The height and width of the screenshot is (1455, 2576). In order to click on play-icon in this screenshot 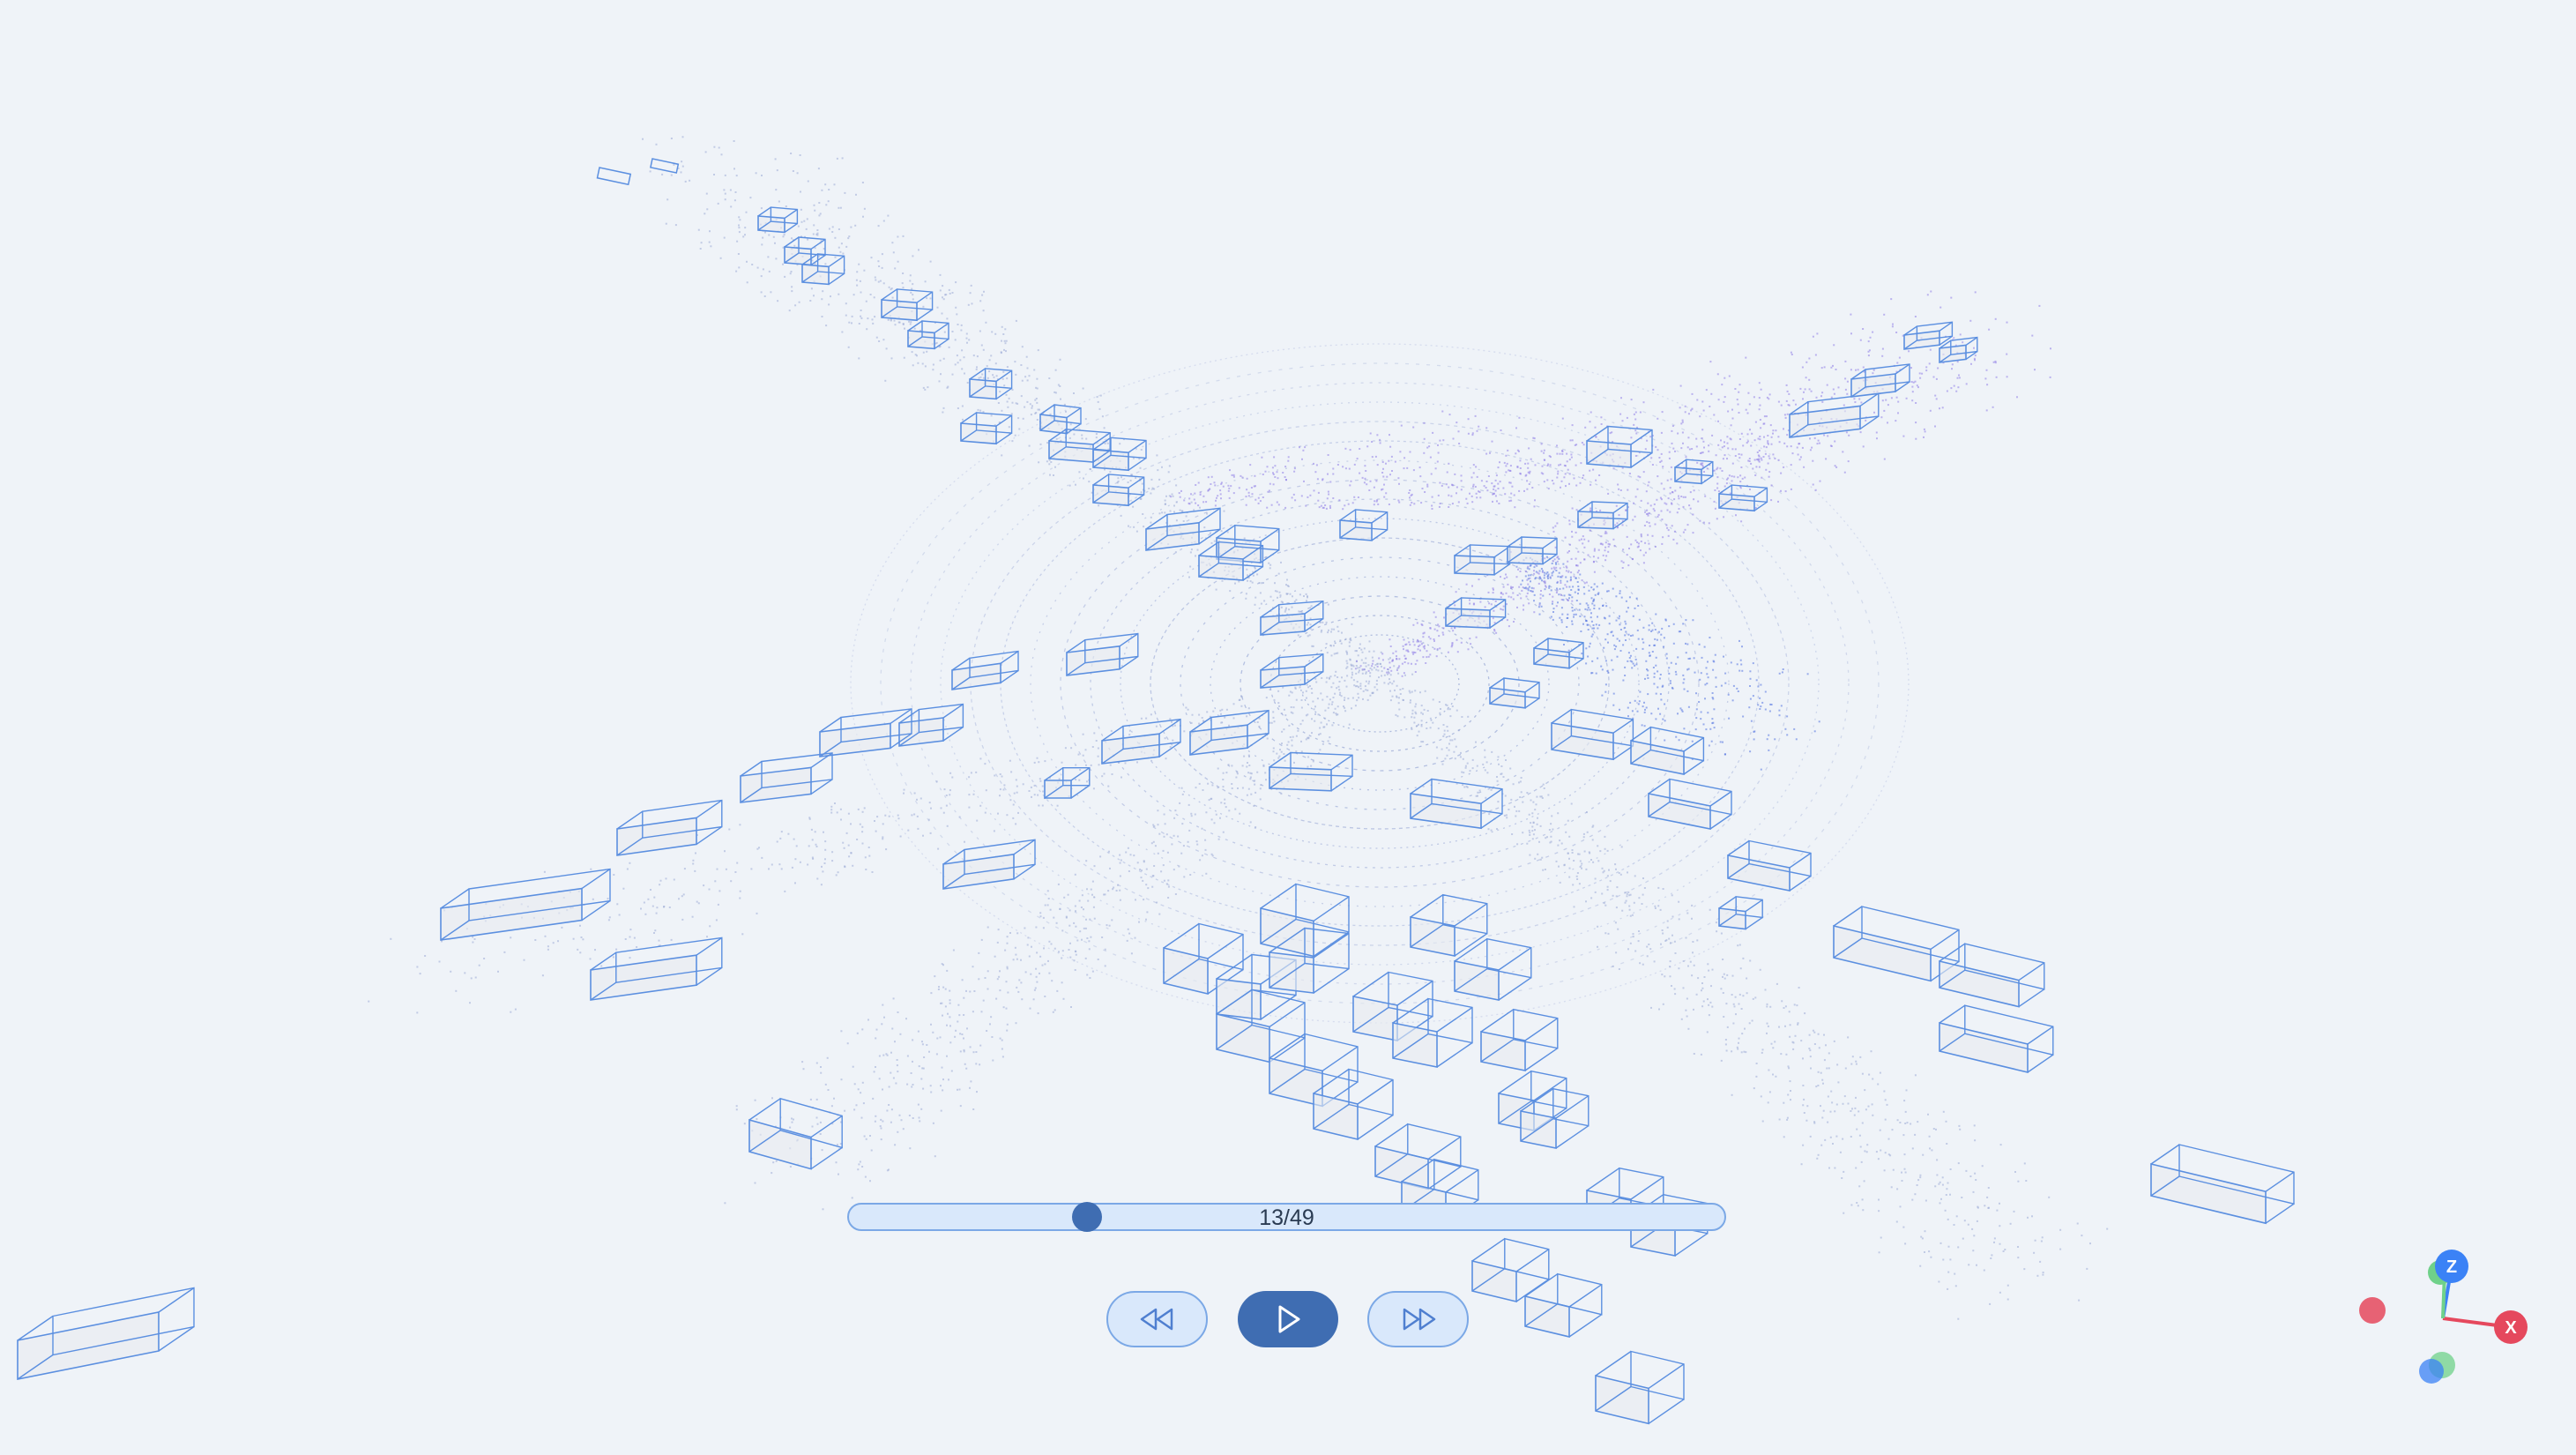, I will do `click(1289, 1319)`.